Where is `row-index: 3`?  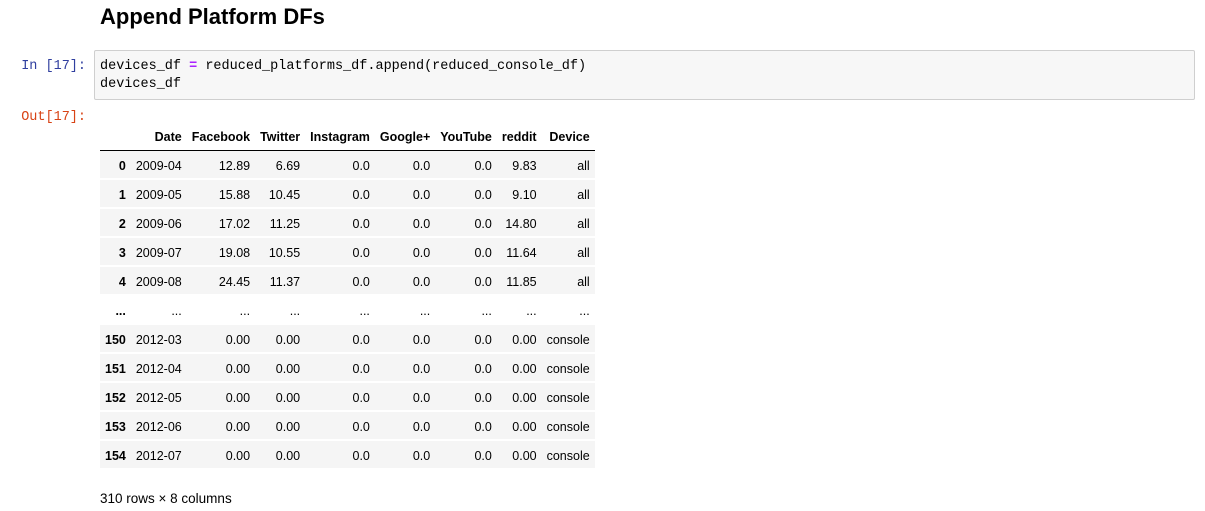 row-index: 3 is located at coordinates (122, 252).